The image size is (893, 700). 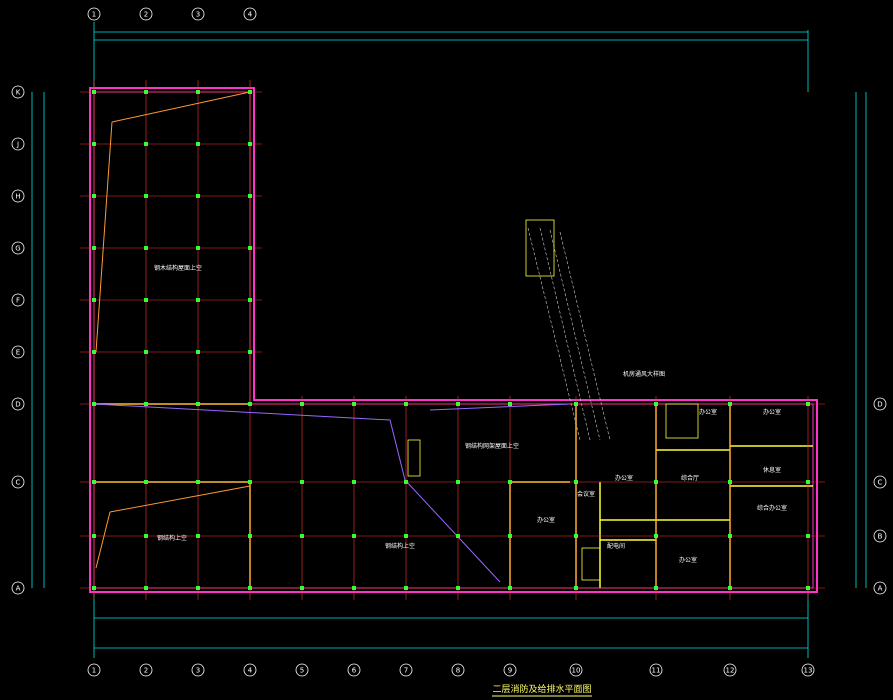 I want to click on svg-text: 1, so click(x=94, y=15).